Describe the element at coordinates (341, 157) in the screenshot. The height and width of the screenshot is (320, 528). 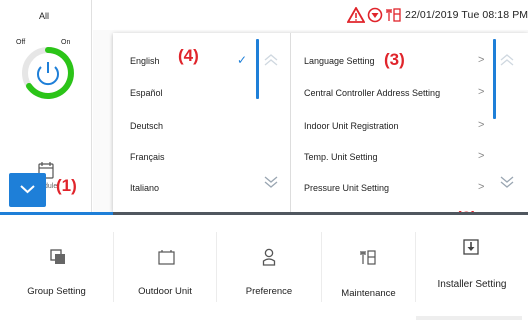
I see `setting-item-temp-unit: Temp. Unit Setting` at that location.